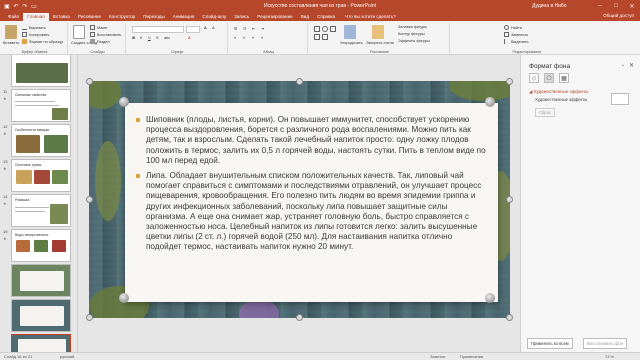 This screenshot has width=640, height=360. What do you see at coordinates (534, 78) in the screenshot?
I see `fill-icon: ◇` at bounding box center [534, 78].